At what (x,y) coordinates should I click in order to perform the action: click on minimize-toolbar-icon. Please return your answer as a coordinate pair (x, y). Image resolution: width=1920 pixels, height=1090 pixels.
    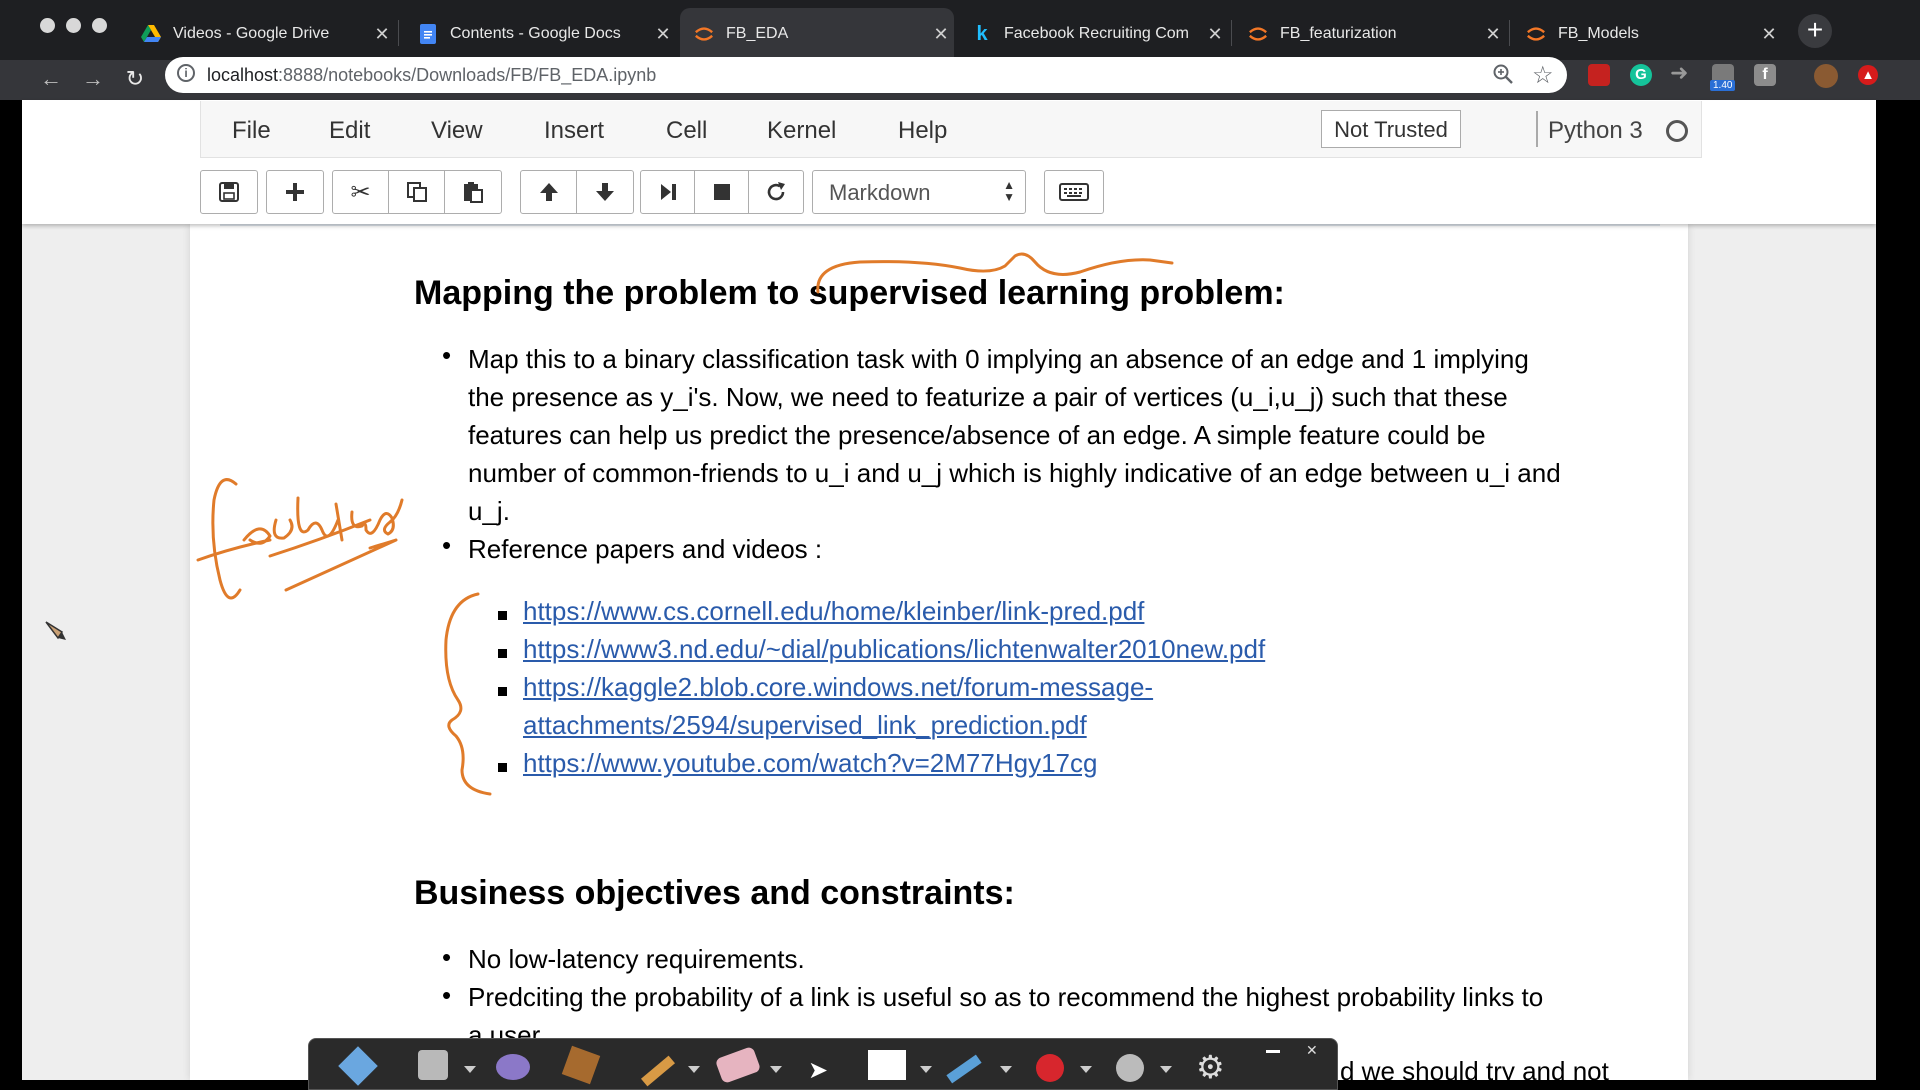
    Looking at the image, I should click on (1273, 1051).